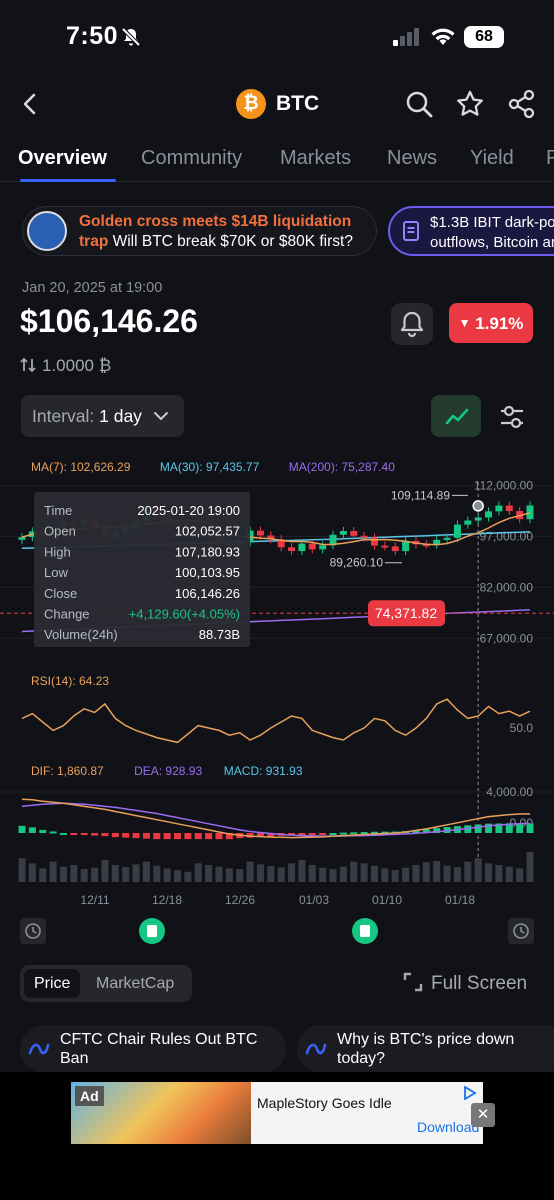  What do you see at coordinates (550, 158) in the screenshot?
I see `tab-more: P` at bounding box center [550, 158].